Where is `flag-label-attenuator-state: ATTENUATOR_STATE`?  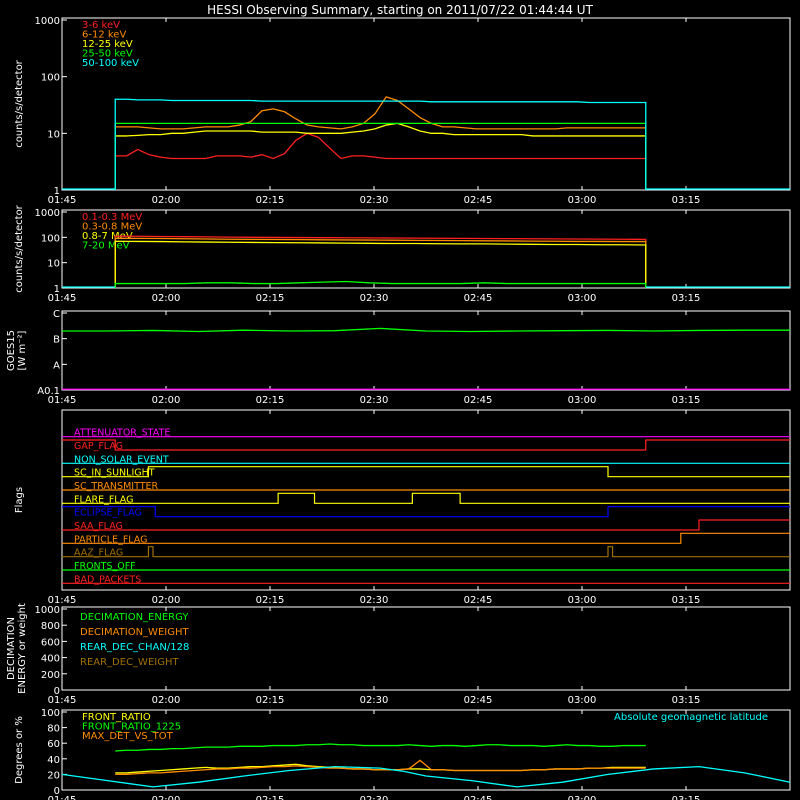
flag-label-attenuator-state: ATTENUATOR_STATE is located at coordinates (122, 433).